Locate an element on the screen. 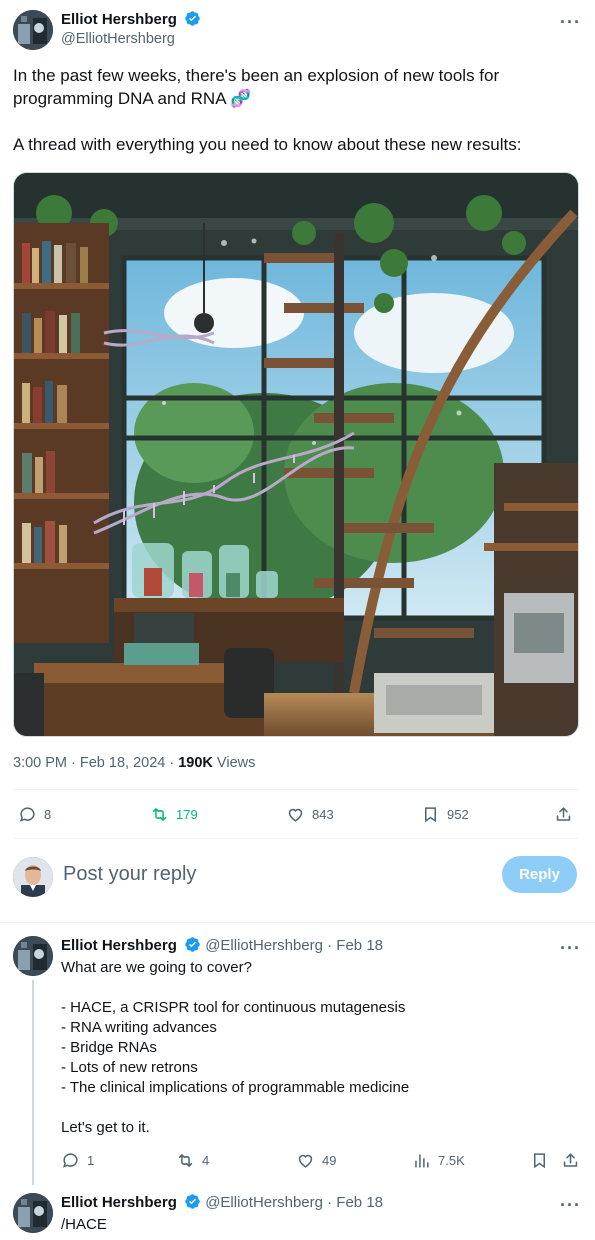 The height and width of the screenshot is (1240, 595). dna-emoji-icon: 🧬 is located at coordinates (241, 98).